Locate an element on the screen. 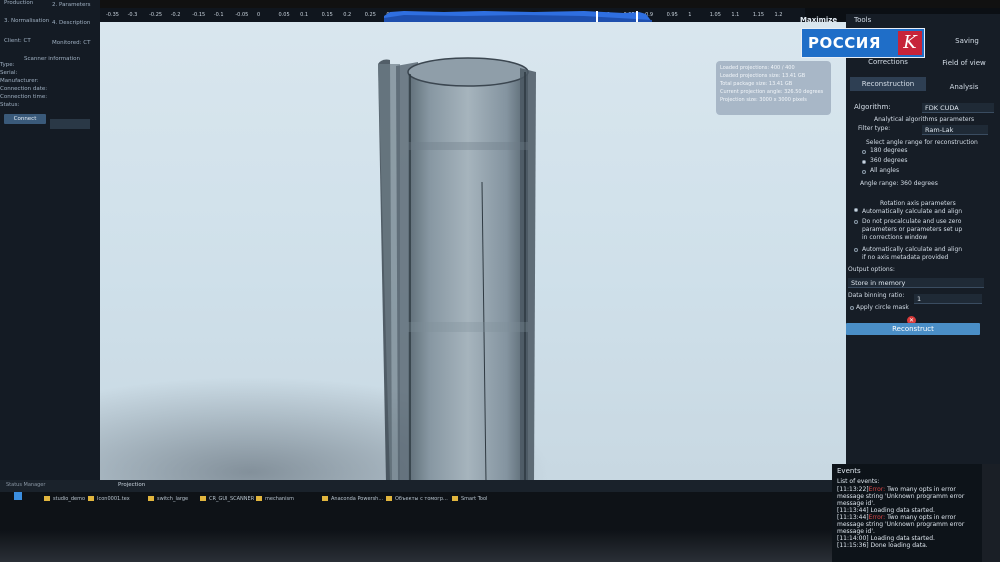 The height and width of the screenshot is (562, 1000). filter-label: Filter type: is located at coordinates (874, 128).